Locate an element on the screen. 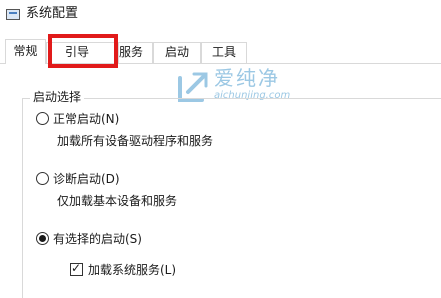 The width and height of the screenshot is (441, 298). tab-general: 常规 is located at coordinates (25, 51).